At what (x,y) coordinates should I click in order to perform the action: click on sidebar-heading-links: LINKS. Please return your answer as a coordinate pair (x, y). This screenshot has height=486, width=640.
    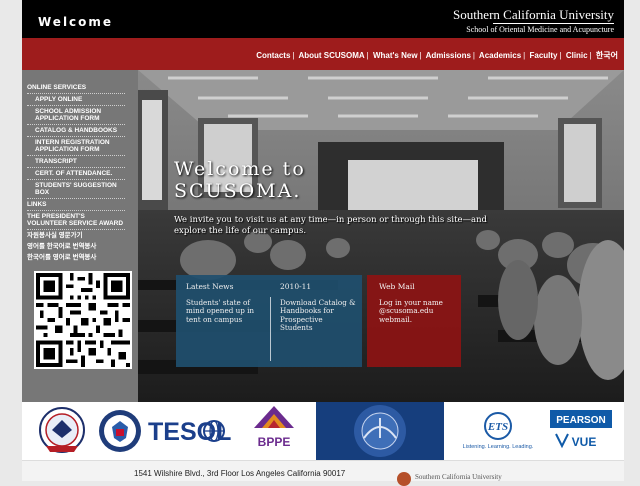
    Looking at the image, I should click on (76, 205).